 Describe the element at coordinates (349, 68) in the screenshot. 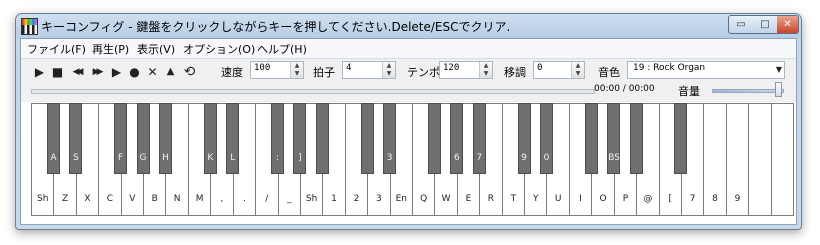

I see `beat-value: 4` at that location.